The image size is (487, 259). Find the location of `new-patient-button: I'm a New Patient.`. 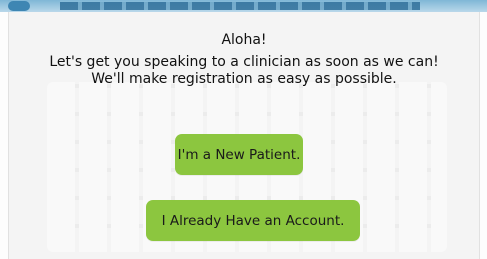

new-patient-button: I'm a New Patient. is located at coordinates (239, 154).